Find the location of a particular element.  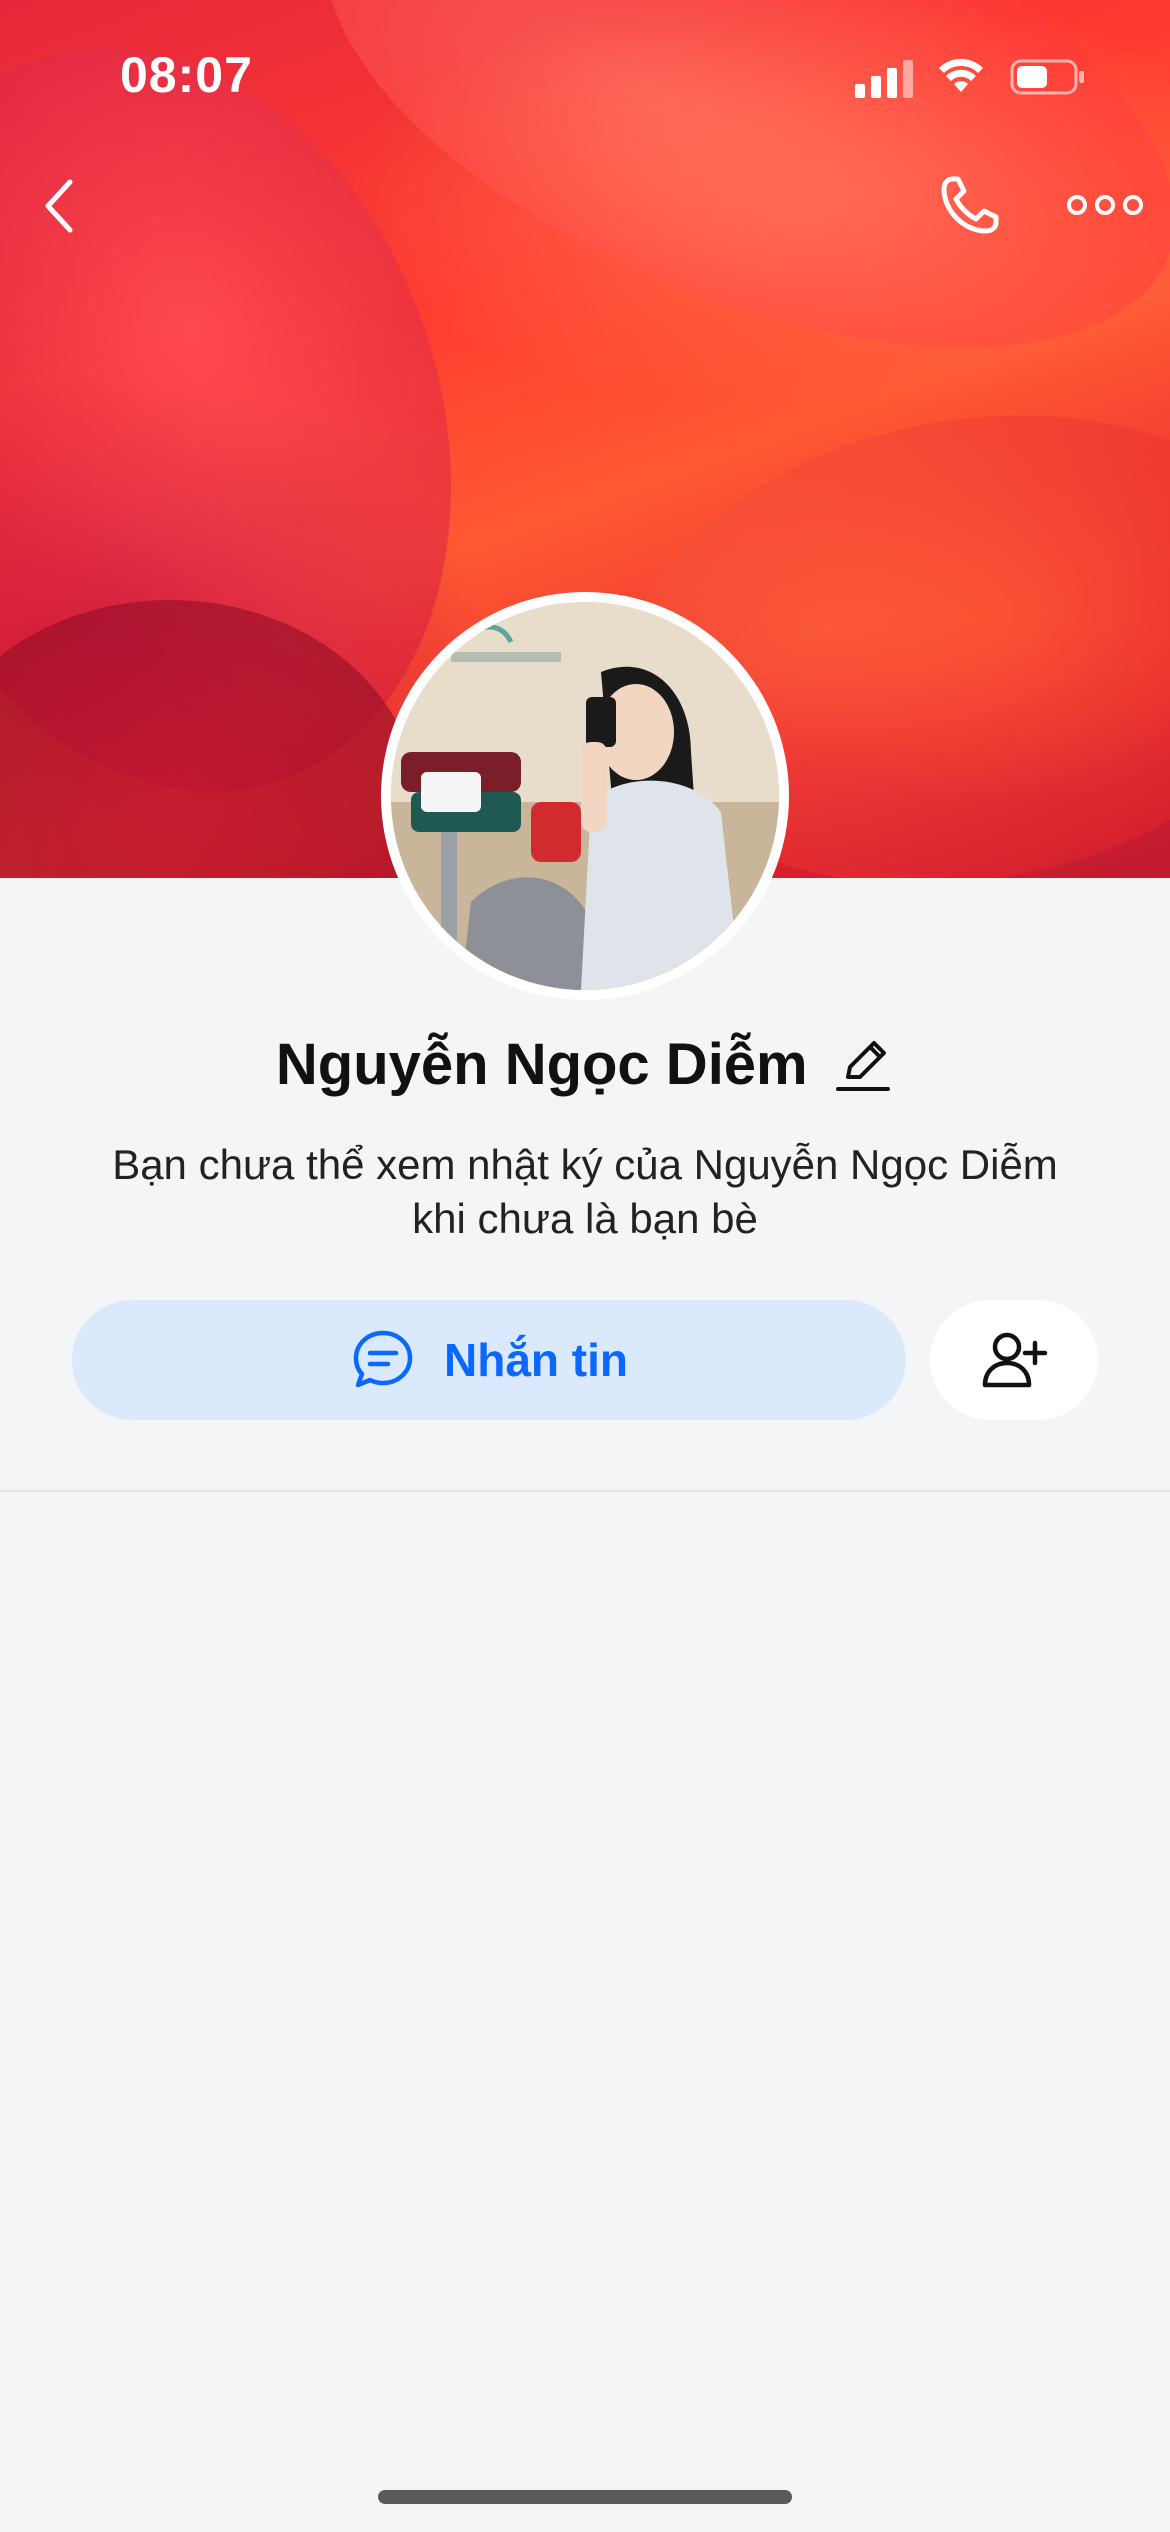

edit-pencil-icon is located at coordinates (864, 1065).